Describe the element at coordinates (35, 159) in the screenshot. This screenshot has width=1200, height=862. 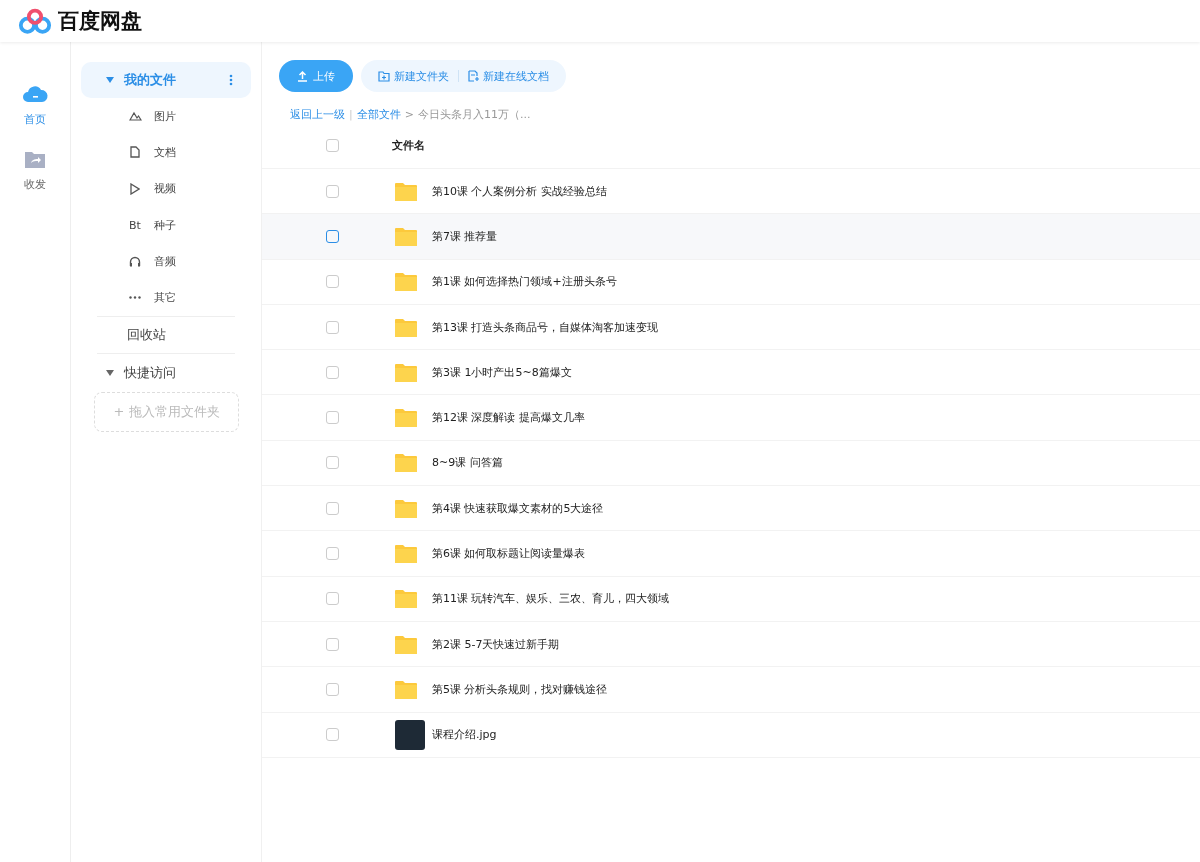
I see `folder-share-icon` at that location.